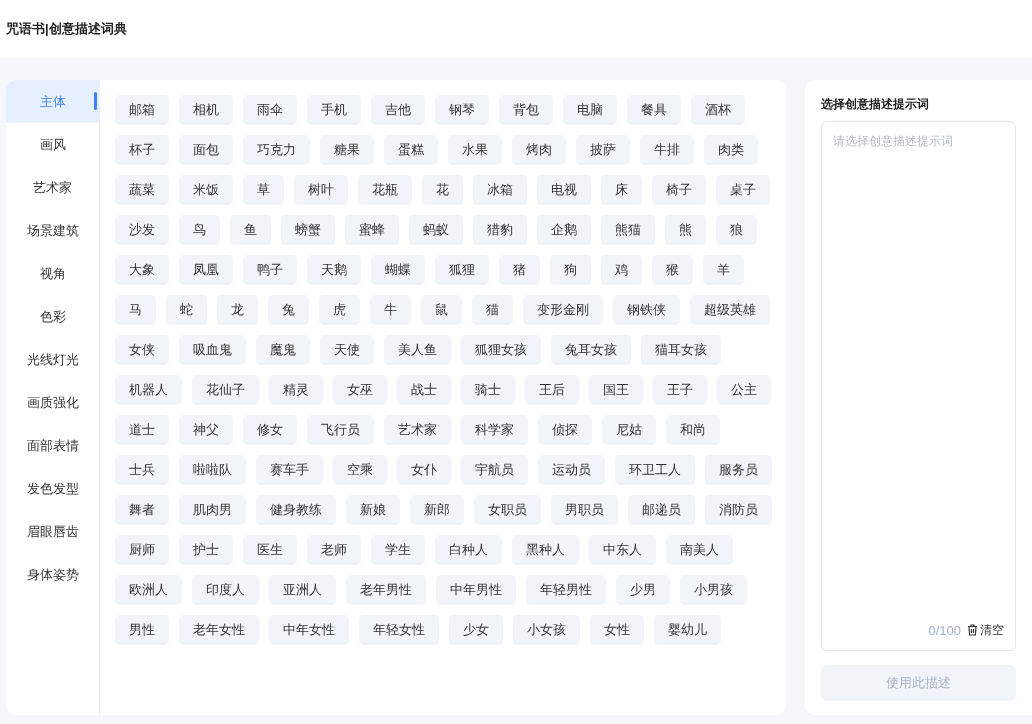 The height and width of the screenshot is (724, 1032). What do you see at coordinates (617, 630) in the screenshot?
I see `tag-chip: 女性` at bounding box center [617, 630].